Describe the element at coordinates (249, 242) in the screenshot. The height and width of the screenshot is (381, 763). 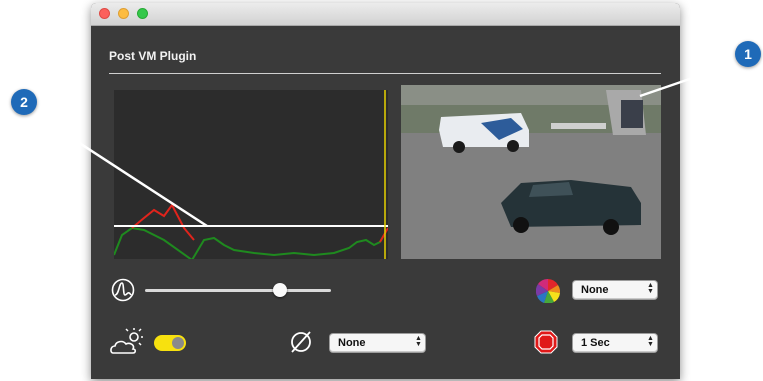
I see `activity-line-below` at that location.